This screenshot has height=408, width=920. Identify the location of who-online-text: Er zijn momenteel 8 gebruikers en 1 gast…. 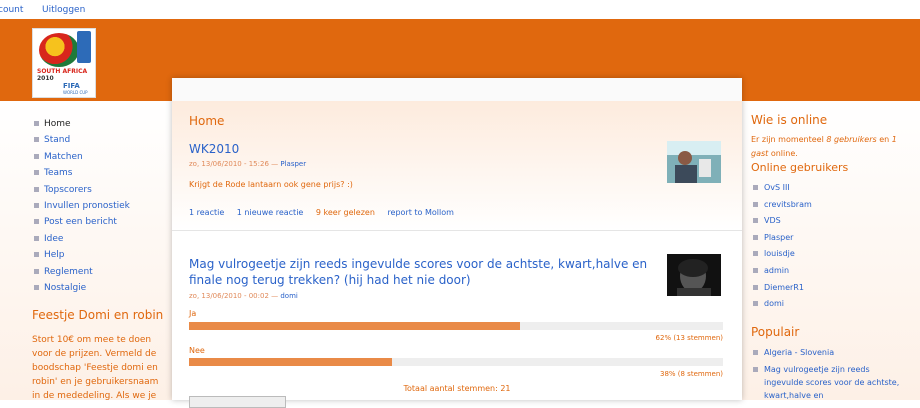
(831, 147).